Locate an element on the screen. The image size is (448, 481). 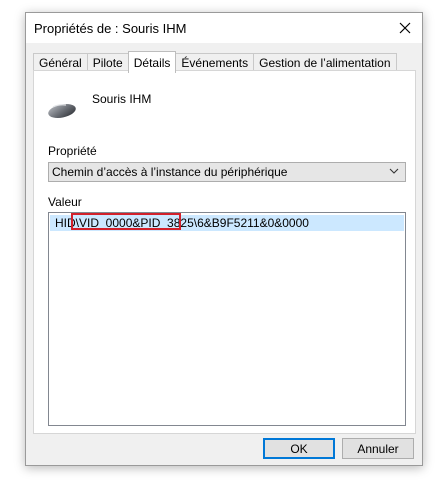
title-bar: Propriétés de : Souris IHM is located at coordinates (224, 28).